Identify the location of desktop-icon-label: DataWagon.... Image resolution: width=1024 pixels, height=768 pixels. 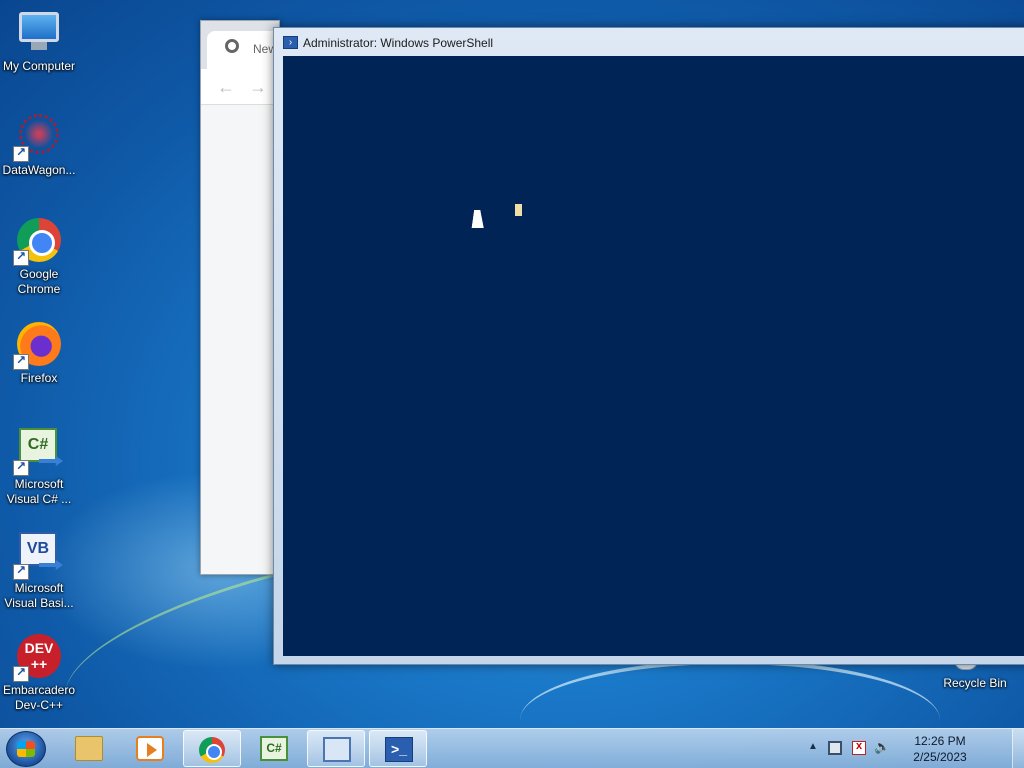
(39, 170).